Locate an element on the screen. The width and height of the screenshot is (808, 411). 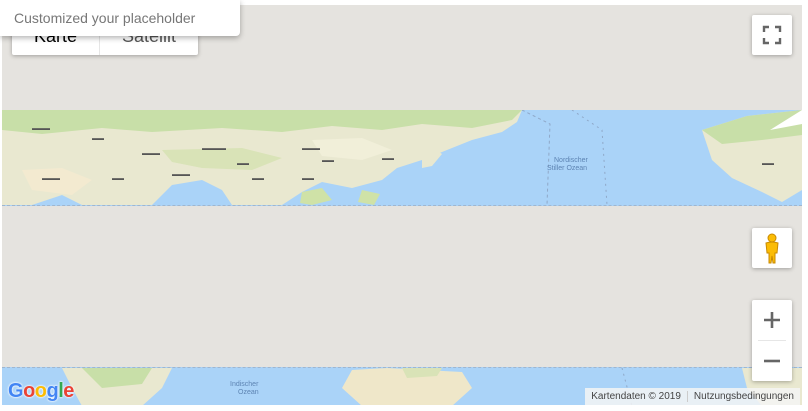
minus-icon is located at coordinates (772, 361).